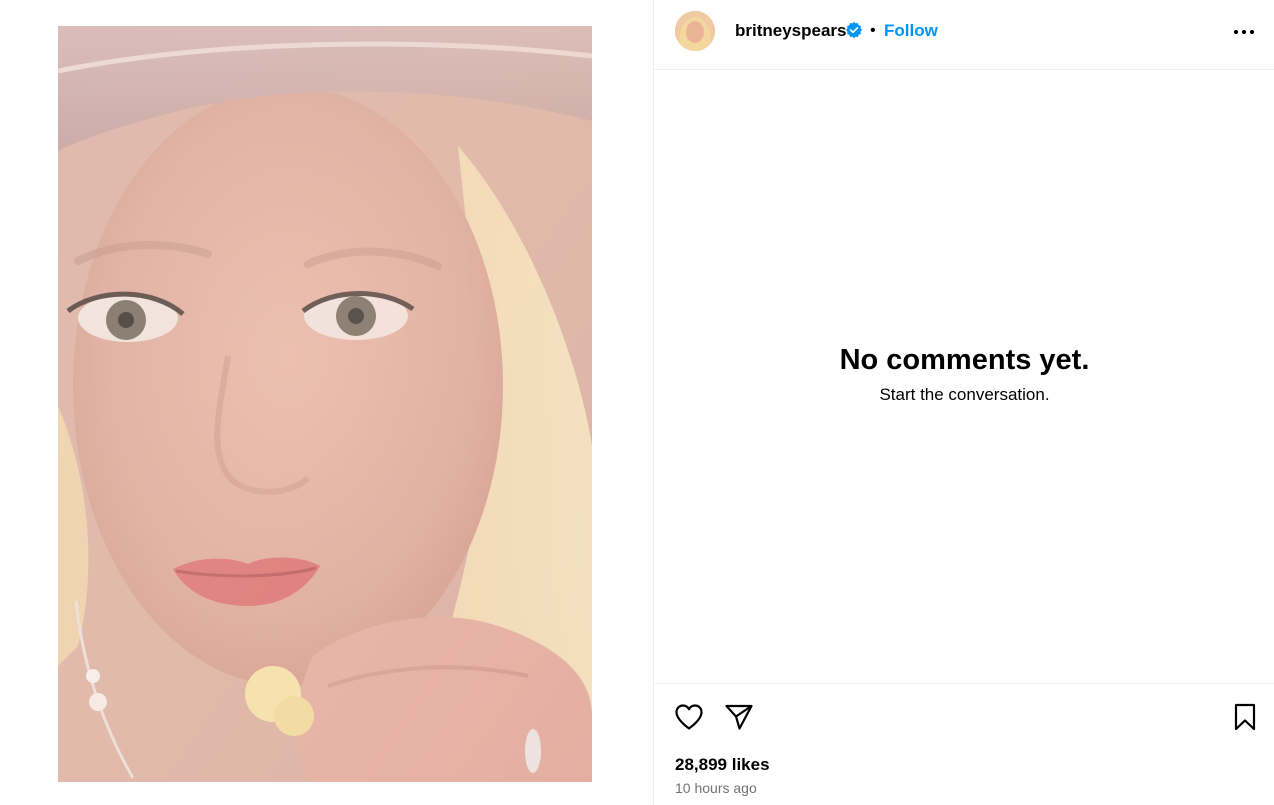 The width and height of the screenshot is (1274, 805). I want to click on empty-comments-title: No comments yet., so click(964, 360).